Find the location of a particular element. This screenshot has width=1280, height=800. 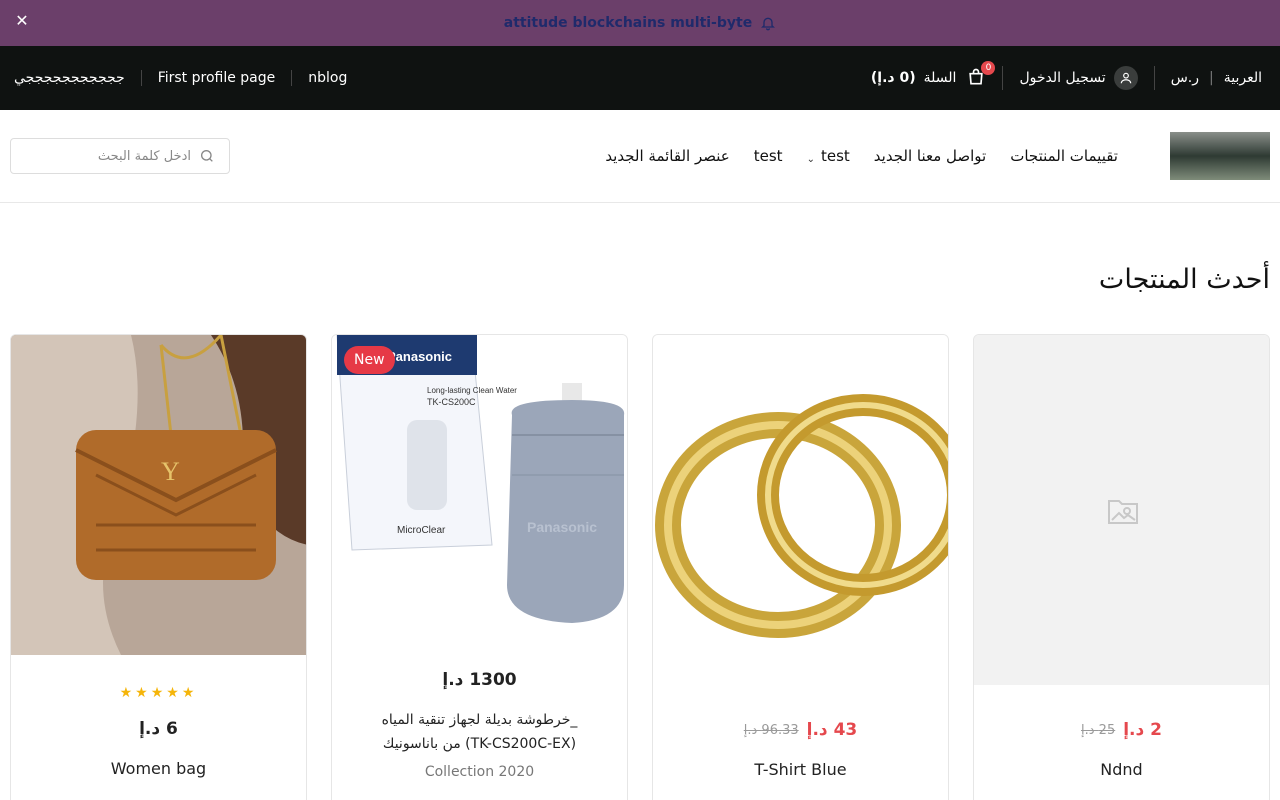

link-blog: nblog is located at coordinates (327, 78).